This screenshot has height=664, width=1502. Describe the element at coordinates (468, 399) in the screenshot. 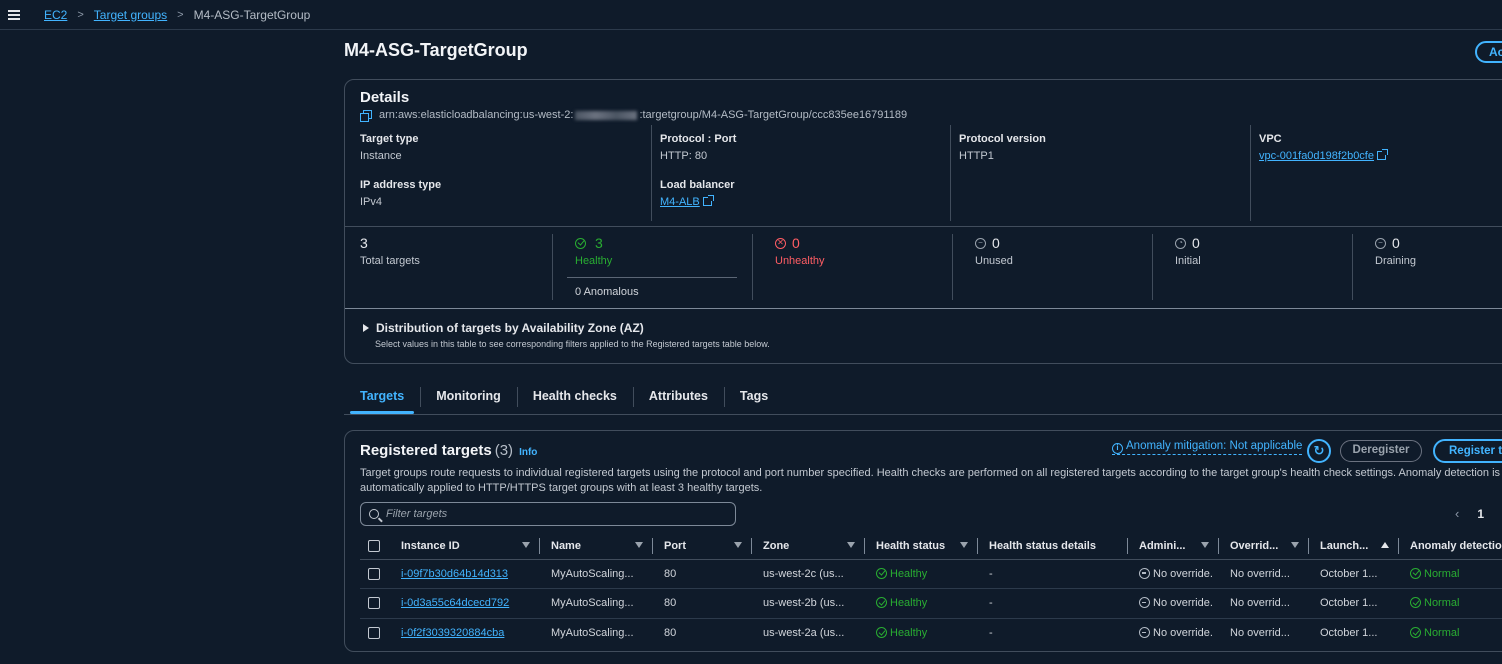

I see `tab-monitoring: Monitoring` at that location.